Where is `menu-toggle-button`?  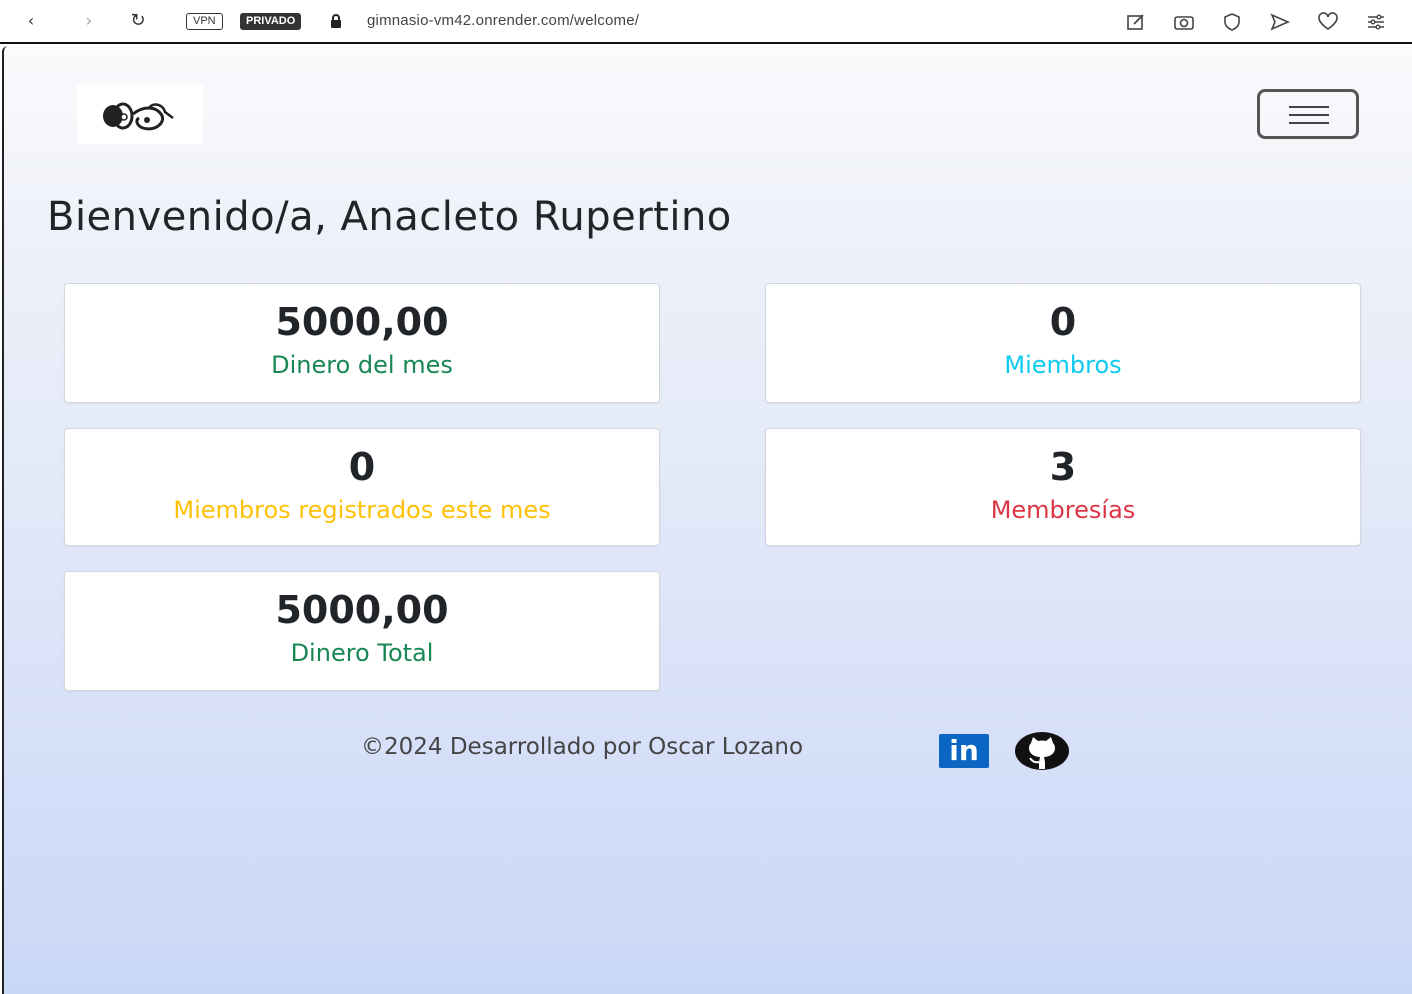
menu-toggle-button is located at coordinates (1308, 114).